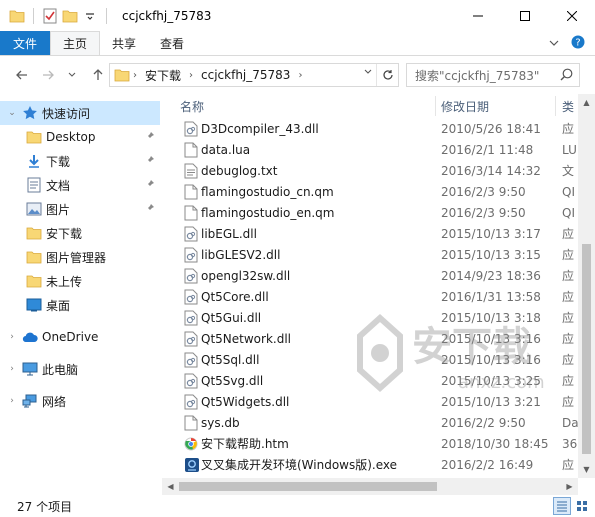 The image size is (595, 517). What do you see at coordinates (232, 380) in the screenshot?
I see `file-name: Qt5Svg.dll` at bounding box center [232, 380].